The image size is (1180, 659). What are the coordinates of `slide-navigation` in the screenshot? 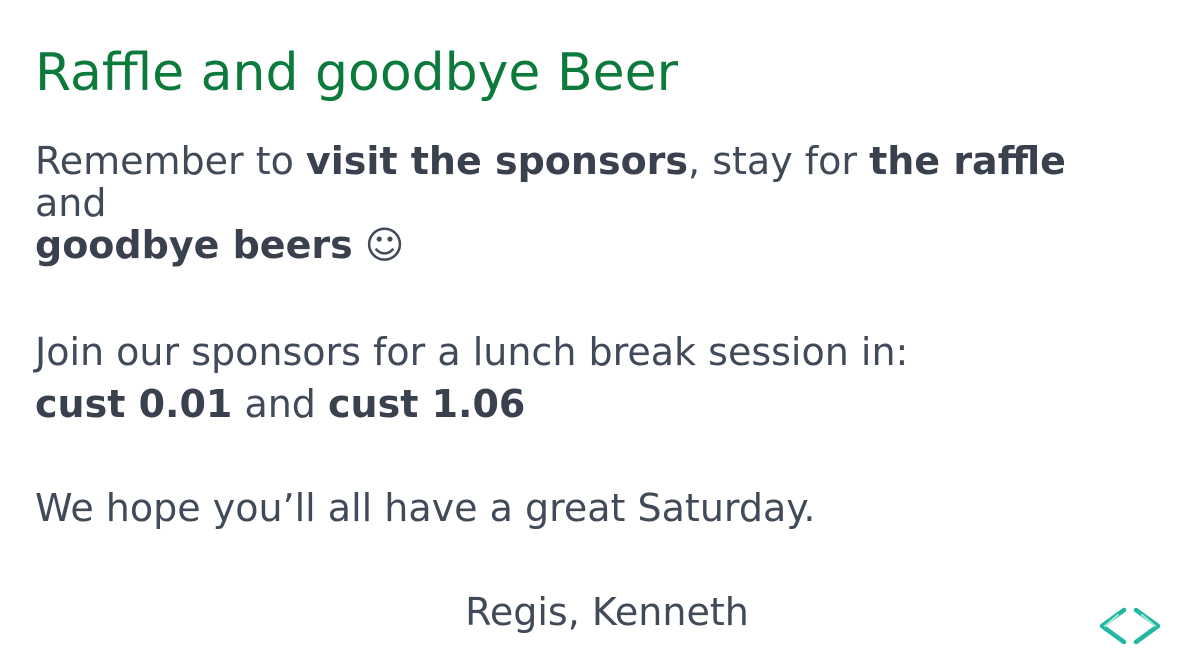 It's located at (1130, 626).